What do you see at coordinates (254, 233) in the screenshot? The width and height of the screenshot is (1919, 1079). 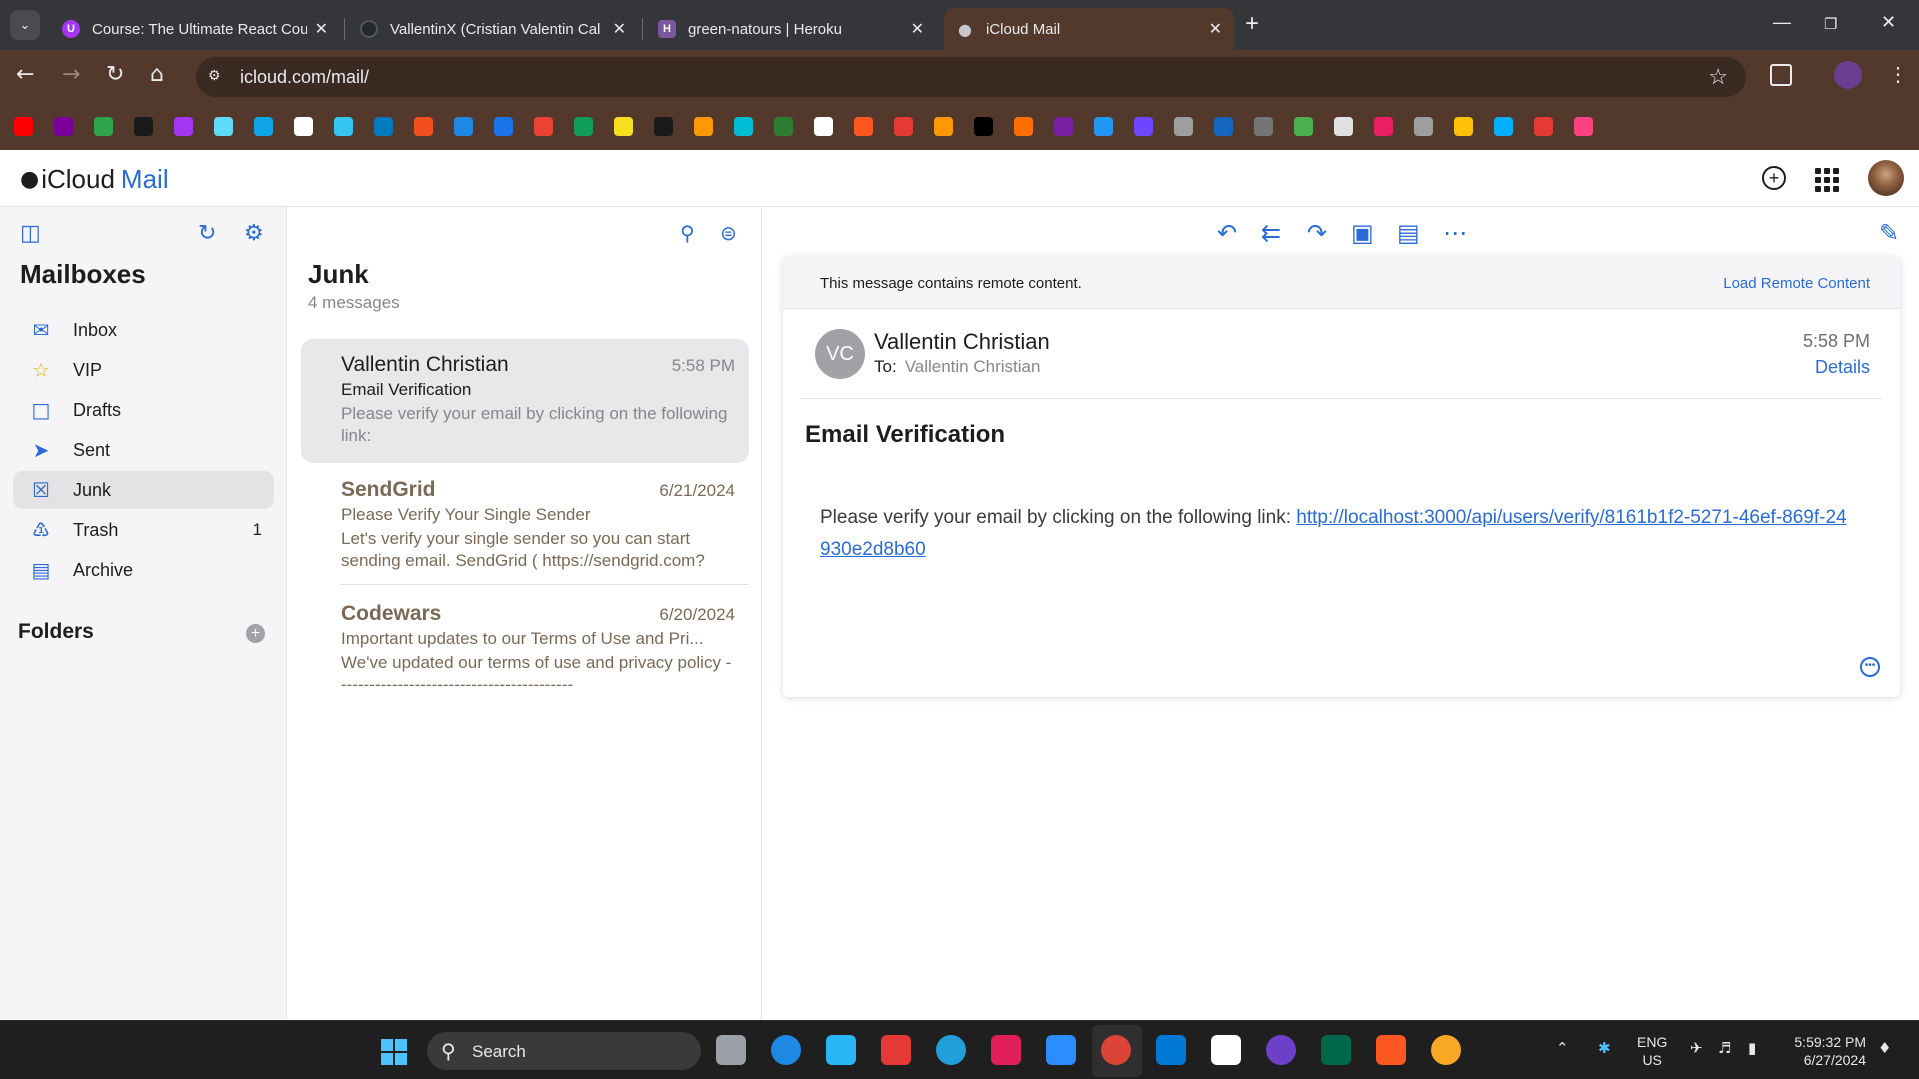 I see `settings-gear-icon: ⚙` at bounding box center [254, 233].